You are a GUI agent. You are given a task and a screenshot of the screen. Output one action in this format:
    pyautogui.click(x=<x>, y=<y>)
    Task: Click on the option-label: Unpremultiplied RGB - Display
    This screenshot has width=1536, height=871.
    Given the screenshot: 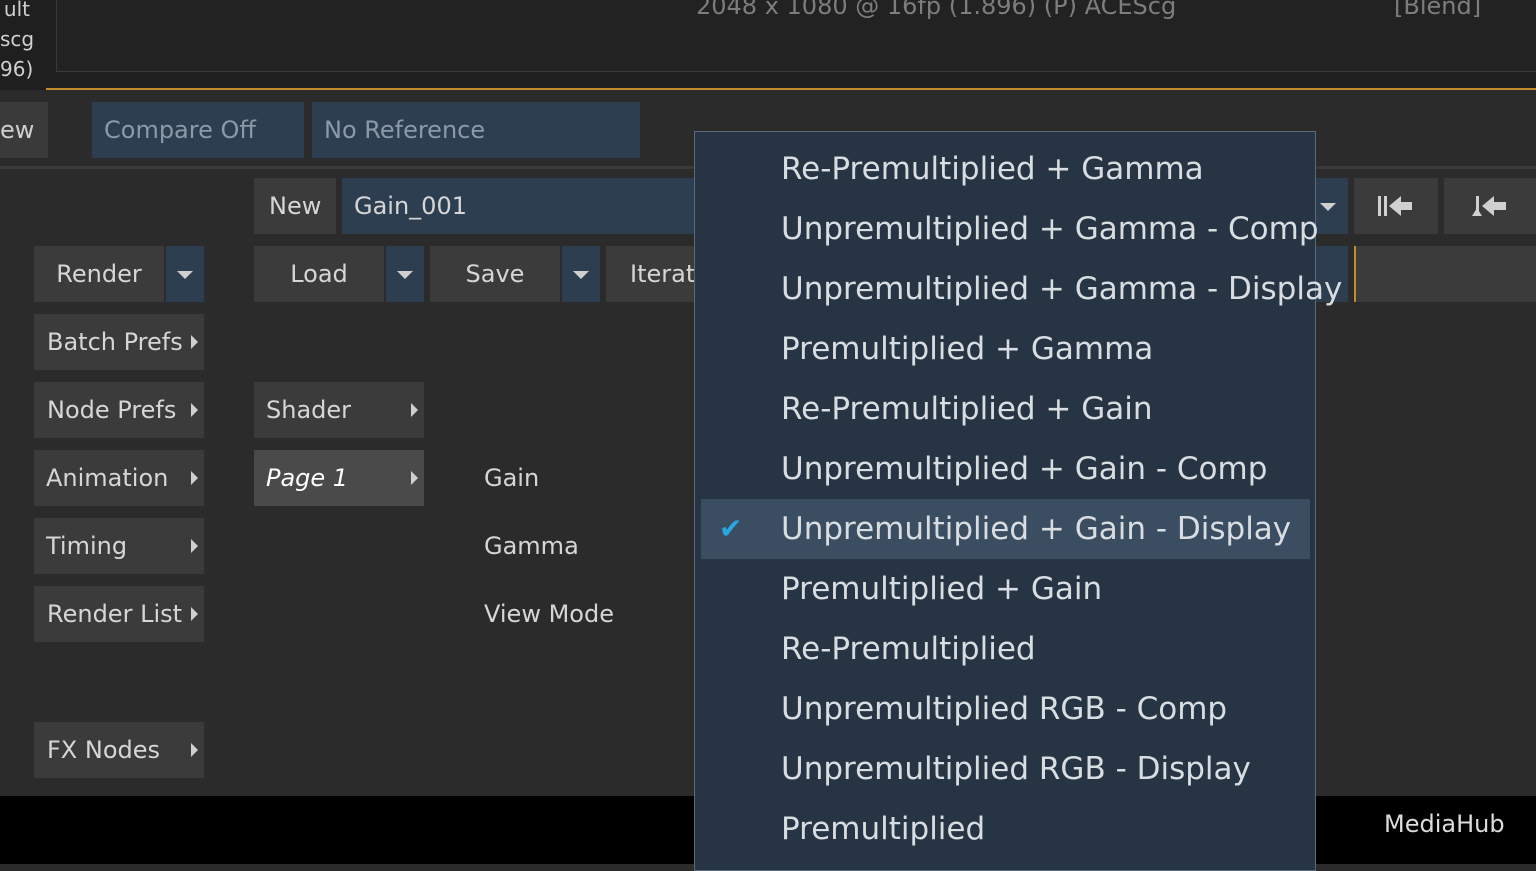 What is the action you would take?
    pyautogui.click(x=1016, y=769)
    